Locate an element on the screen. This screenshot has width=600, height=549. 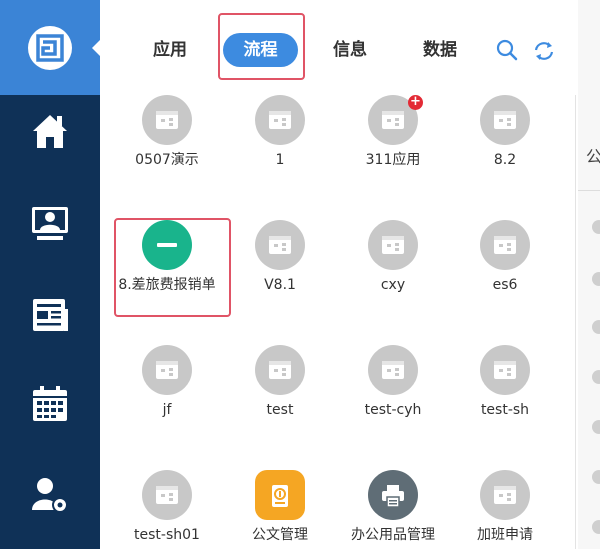
logo is located at coordinates (50, 47).